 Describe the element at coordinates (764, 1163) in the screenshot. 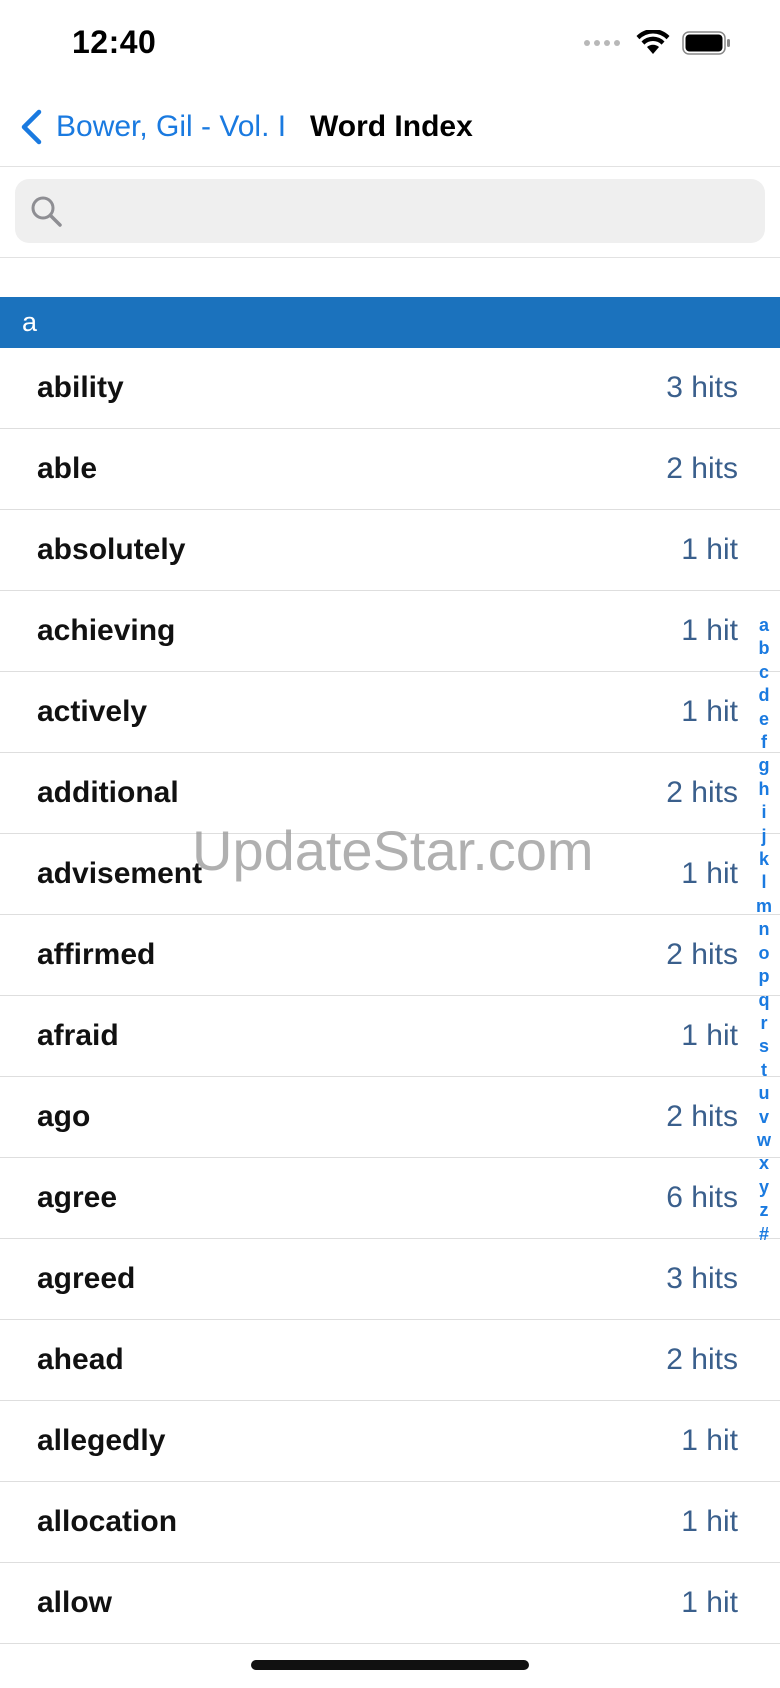

I see `index-letter: x` at that location.